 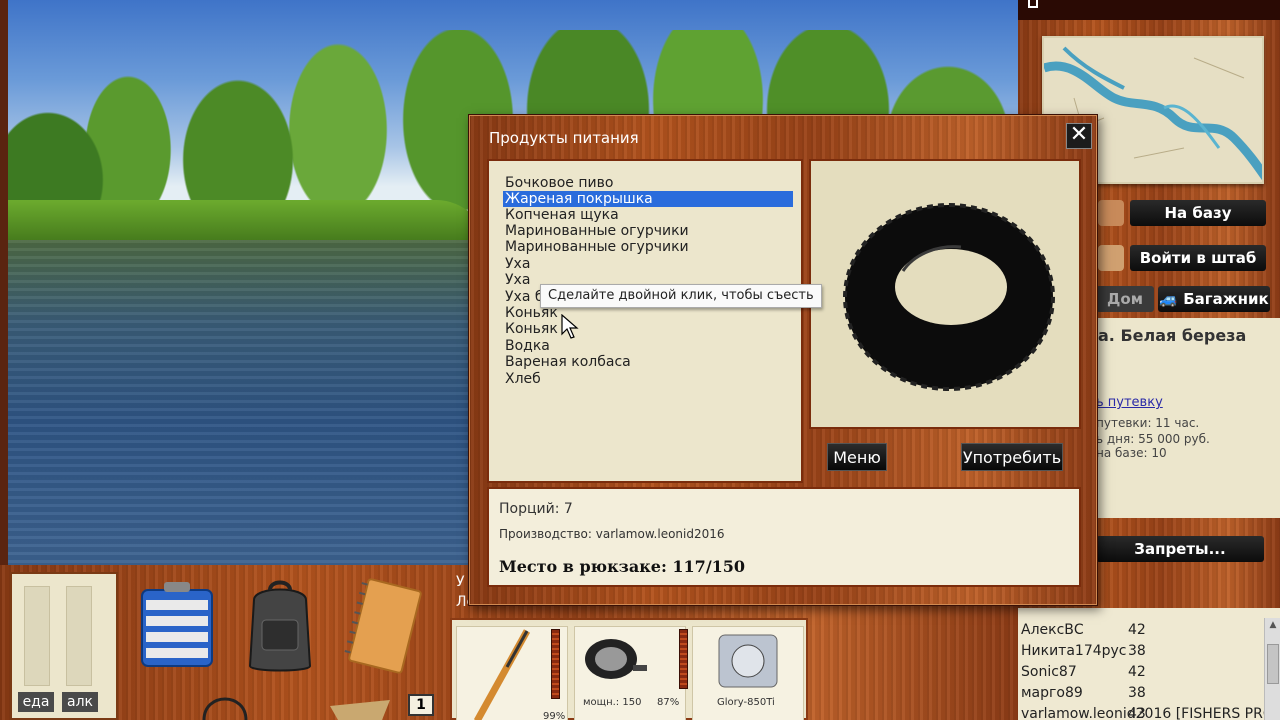 I want to click on tooltip: Сделайте двойной клик, чтобы съесть, so click(x=681, y=296).